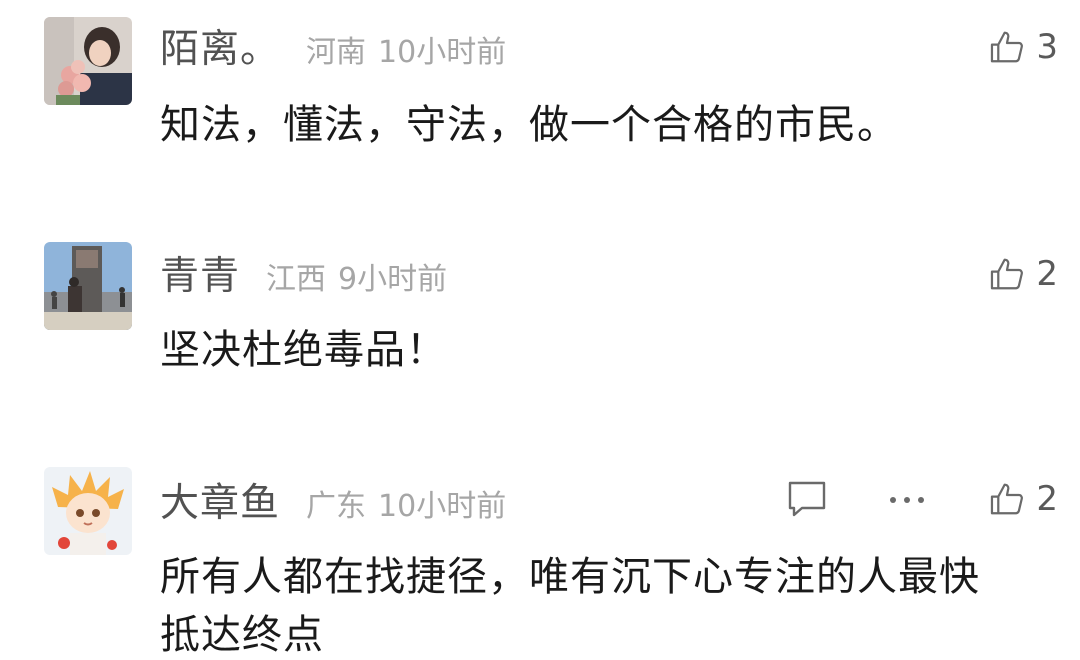 This screenshot has height=660, width=1080. Describe the element at coordinates (1047, 47) in the screenshot. I see `like-count: 3` at that location.